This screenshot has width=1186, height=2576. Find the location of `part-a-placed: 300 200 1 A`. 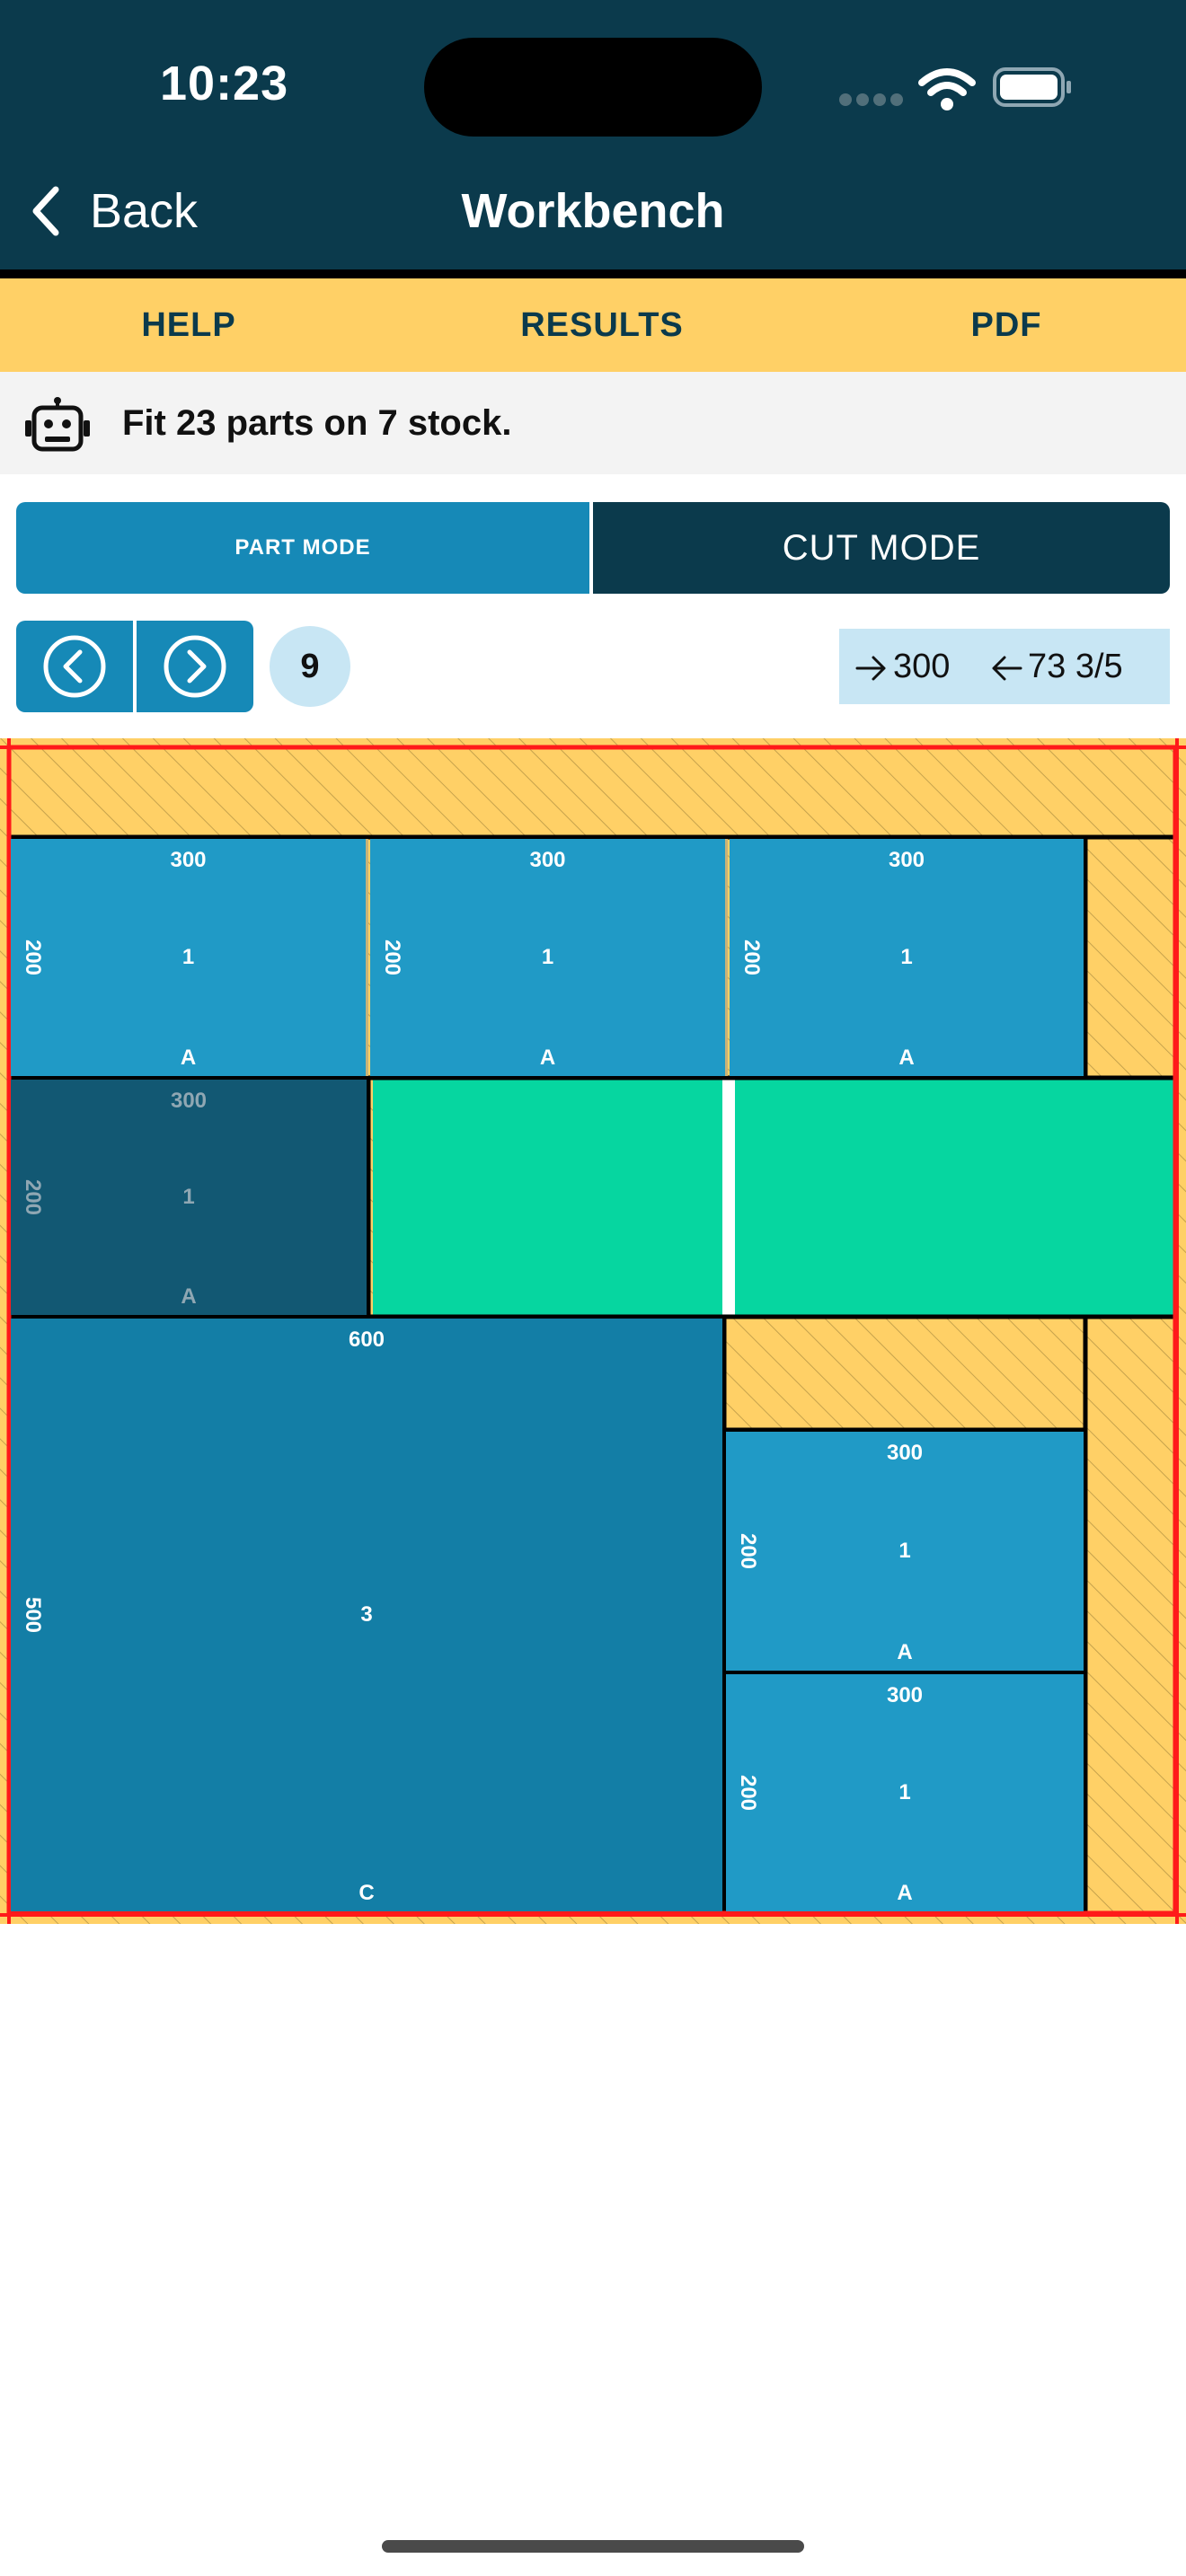

part-a-placed: 300 200 1 A is located at coordinates (189, 1197).